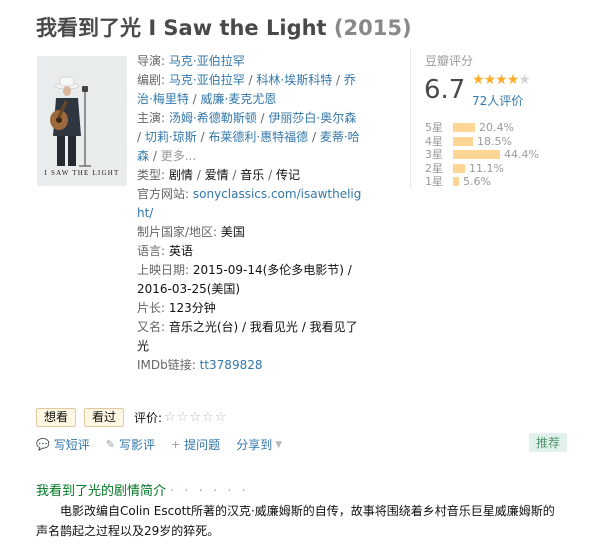  Describe the element at coordinates (497, 100) in the screenshot. I see `votes-link: 72人评价` at that location.